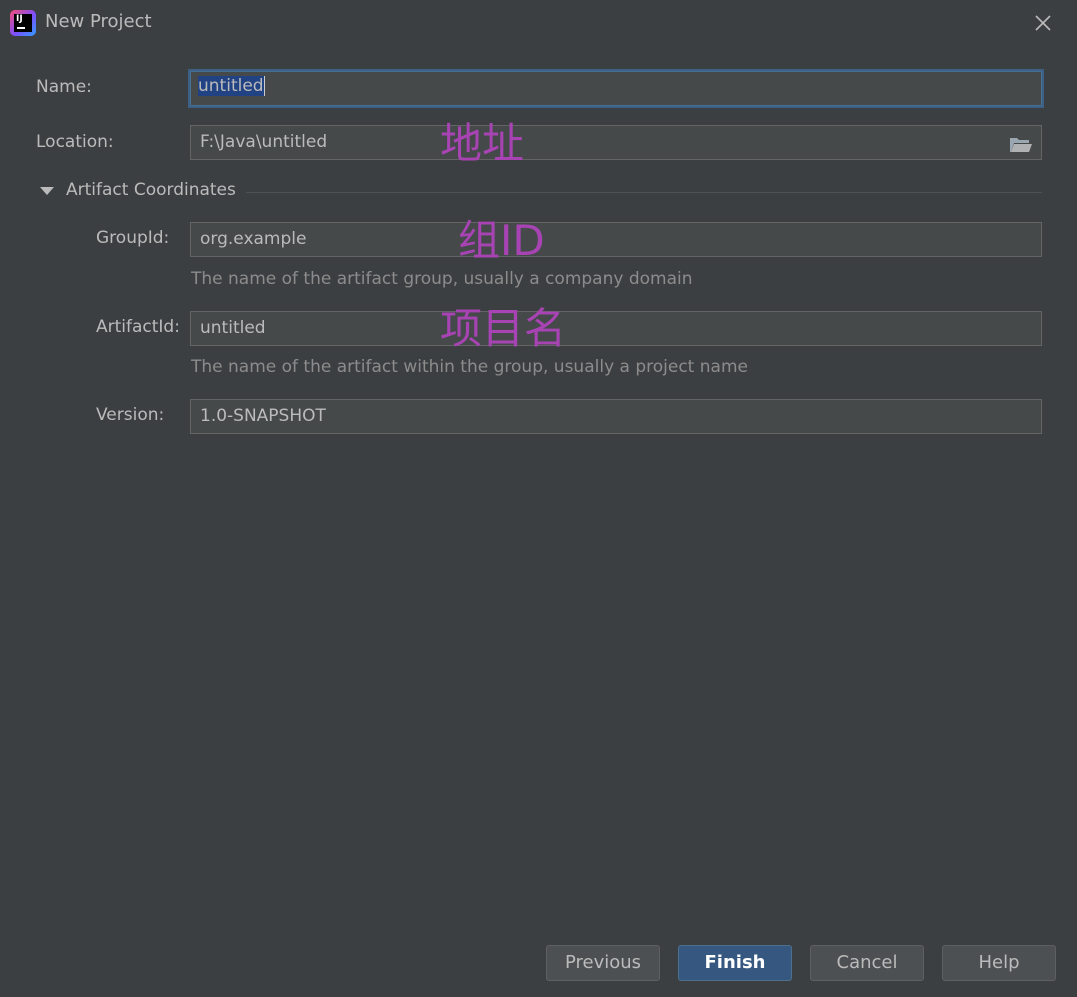 The width and height of the screenshot is (1077, 997). I want to click on artifact-id-label: ArtifactId:, so click(138, 327).